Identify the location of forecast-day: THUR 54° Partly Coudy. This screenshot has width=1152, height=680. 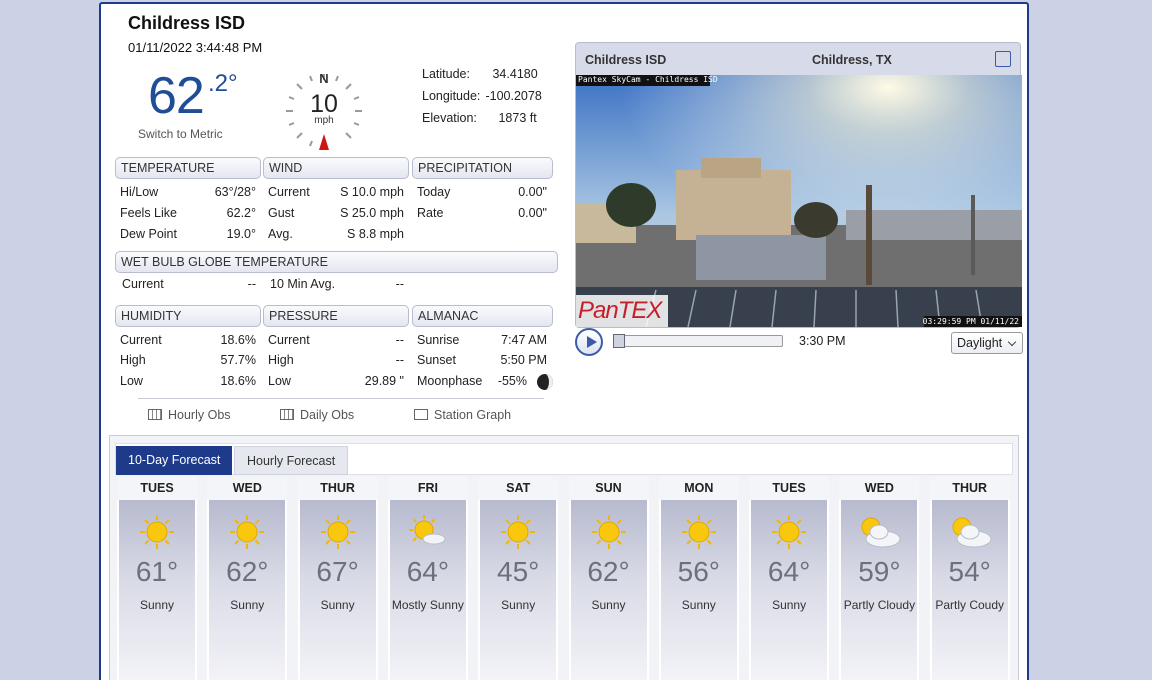
(969, 578).